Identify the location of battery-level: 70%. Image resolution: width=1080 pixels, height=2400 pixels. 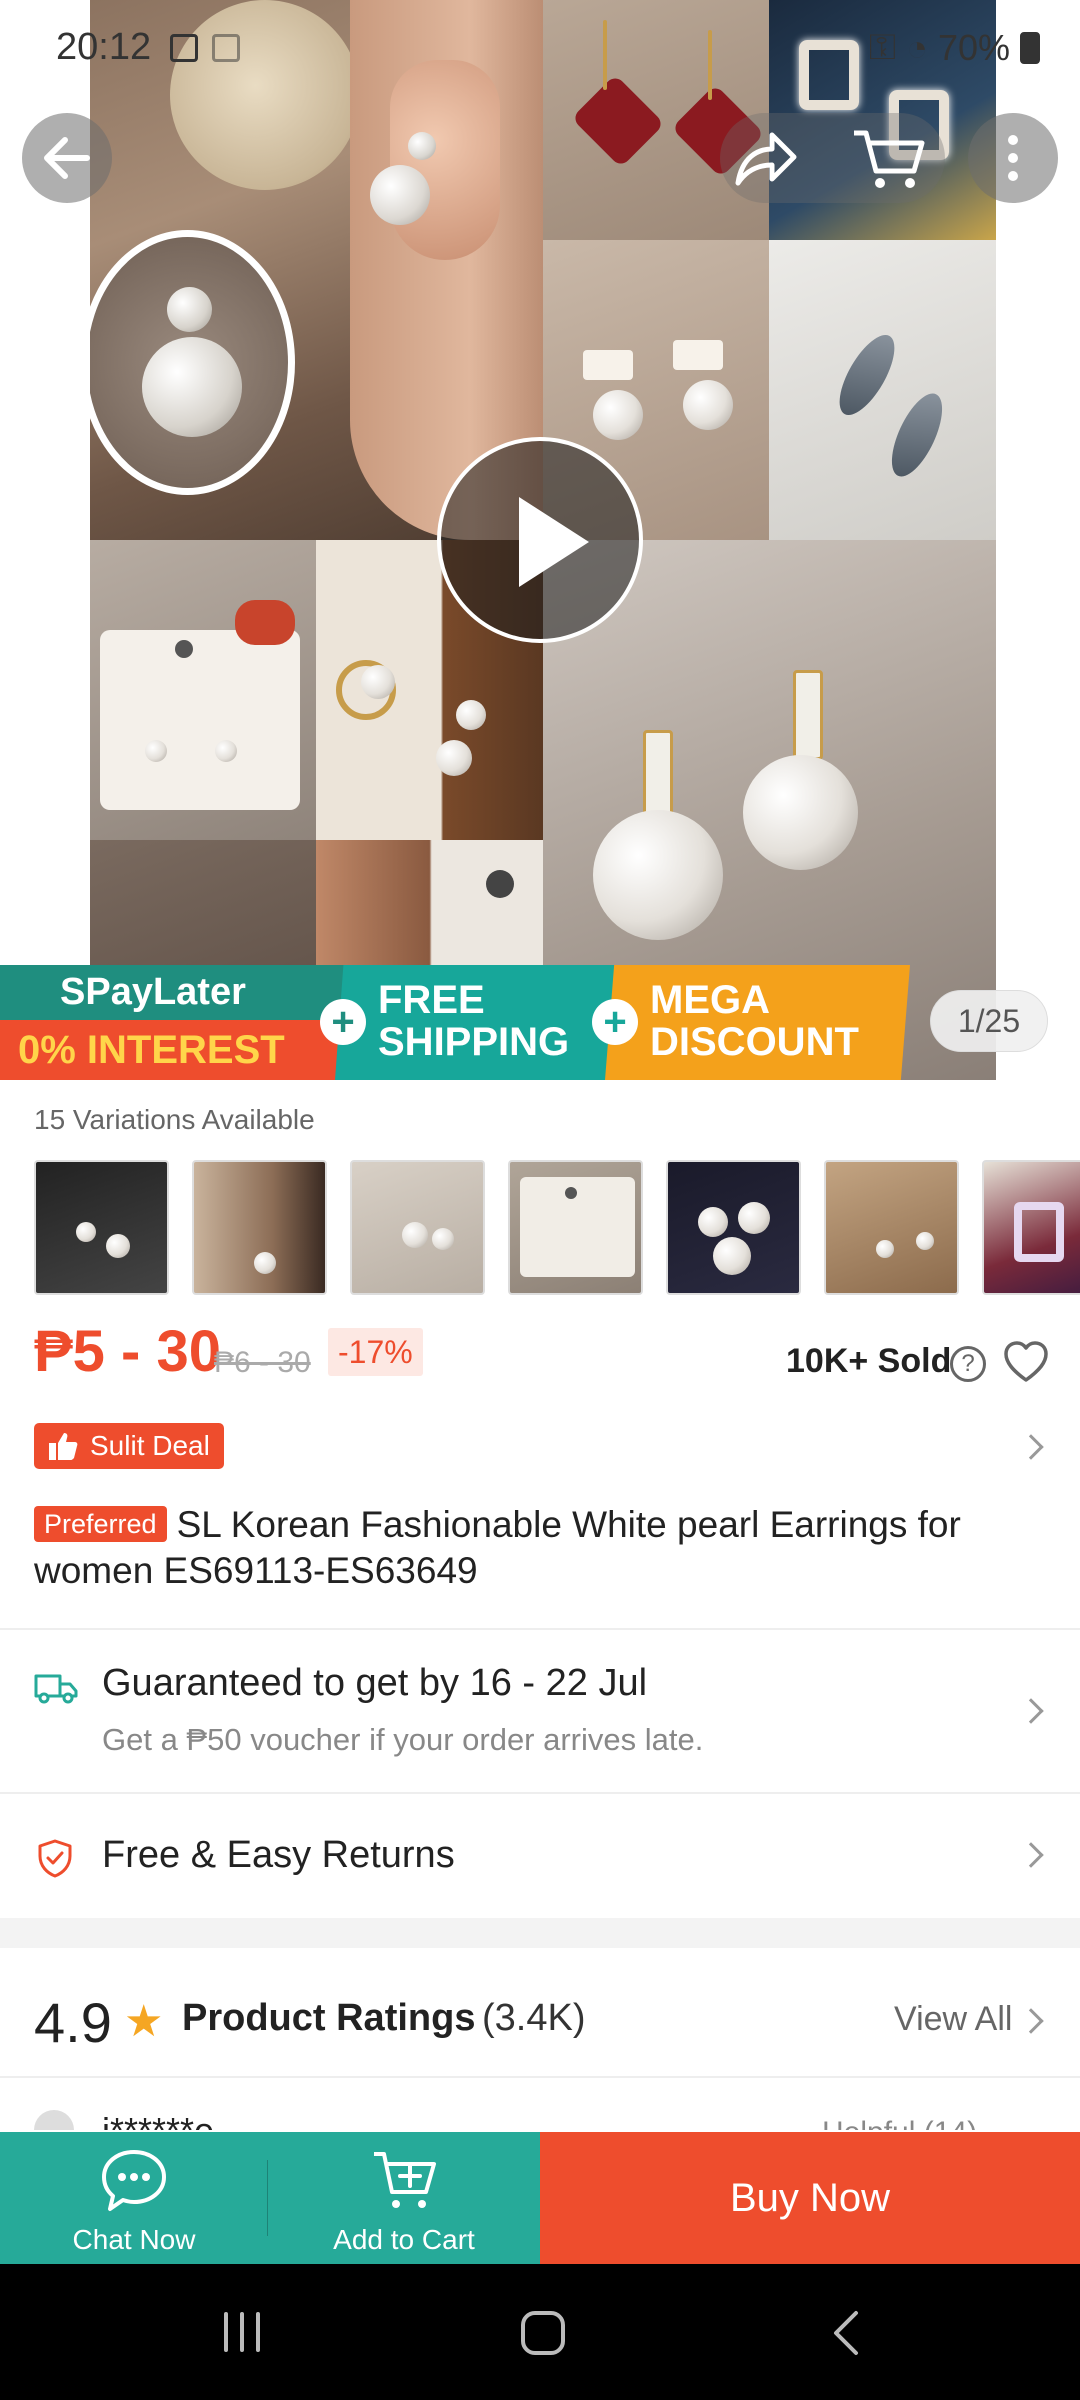
(973, 47).